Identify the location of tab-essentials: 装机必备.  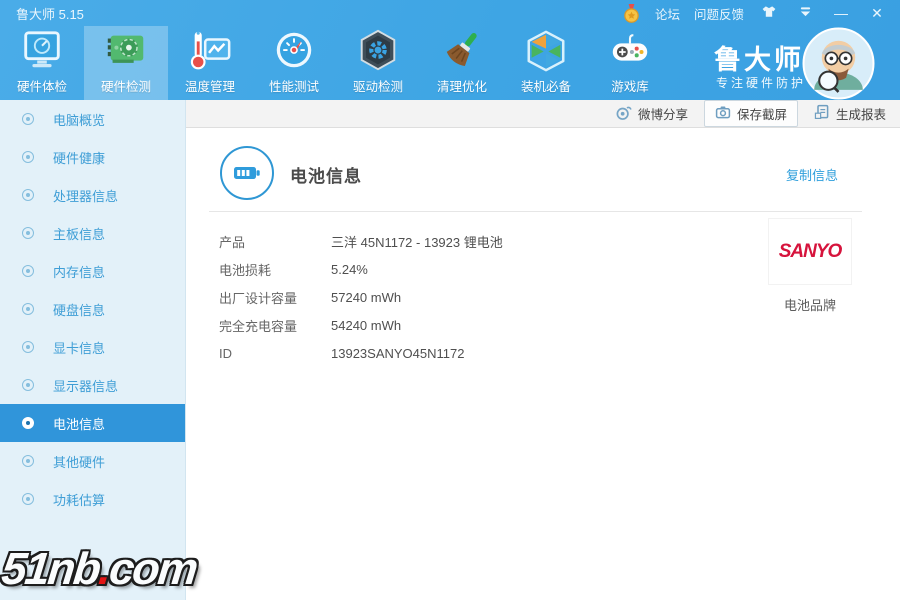
(546, 63).